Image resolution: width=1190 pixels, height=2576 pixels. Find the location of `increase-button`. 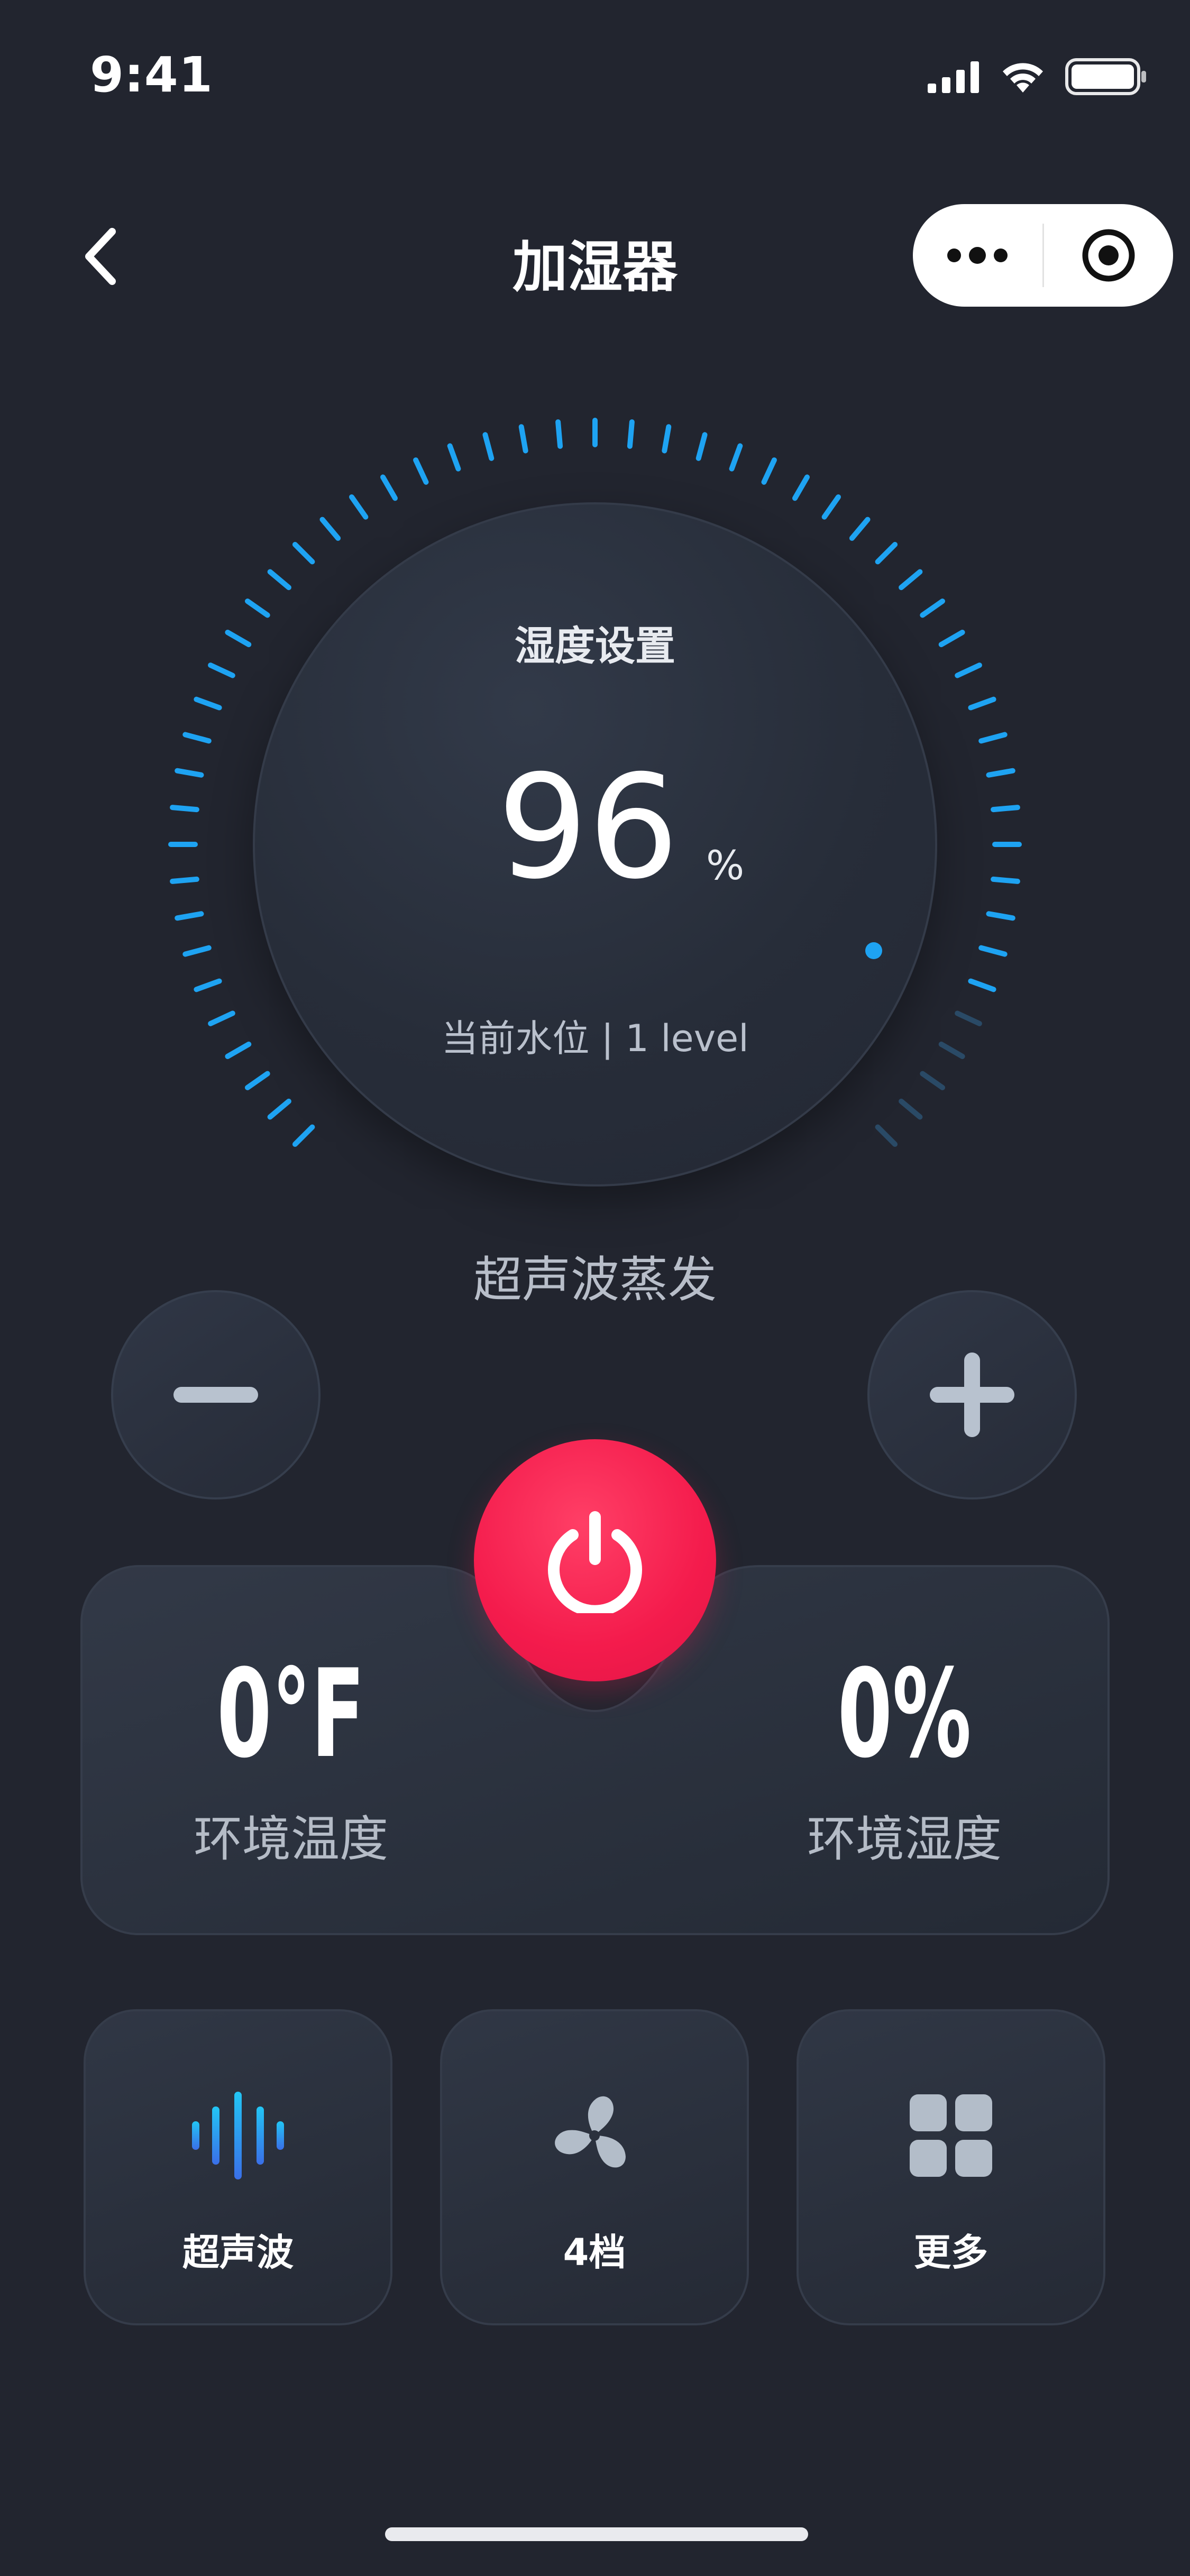

increase-button is located at coordinates (972, 1394).